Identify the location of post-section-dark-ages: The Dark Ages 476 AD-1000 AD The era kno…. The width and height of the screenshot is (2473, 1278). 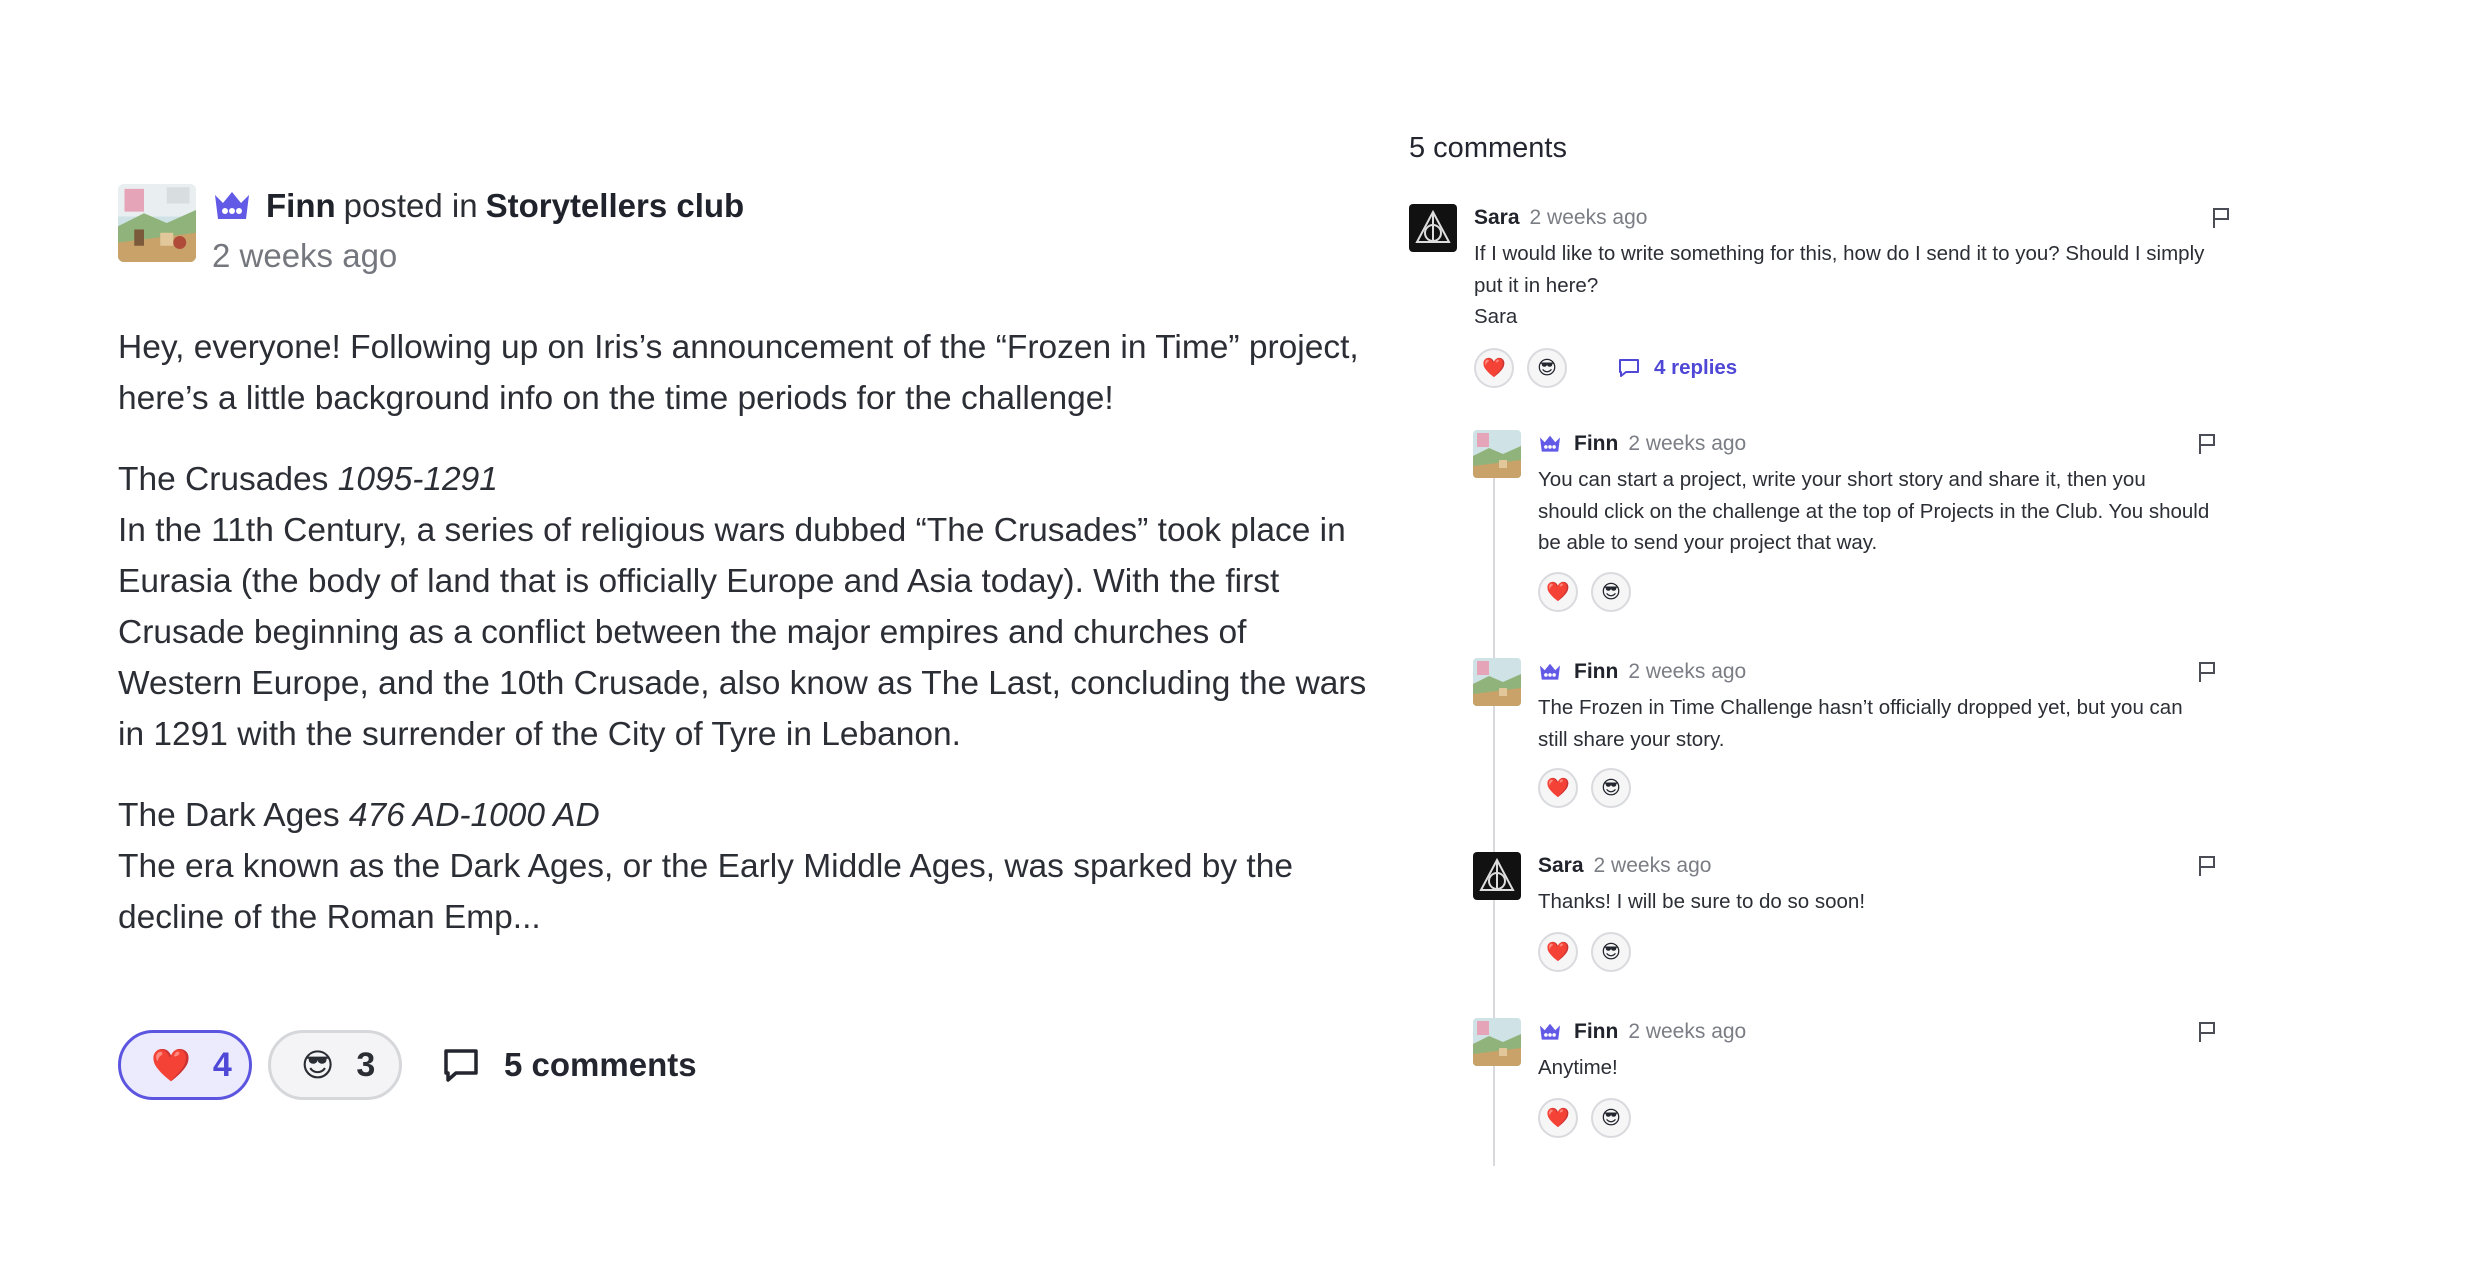
(748, 866).